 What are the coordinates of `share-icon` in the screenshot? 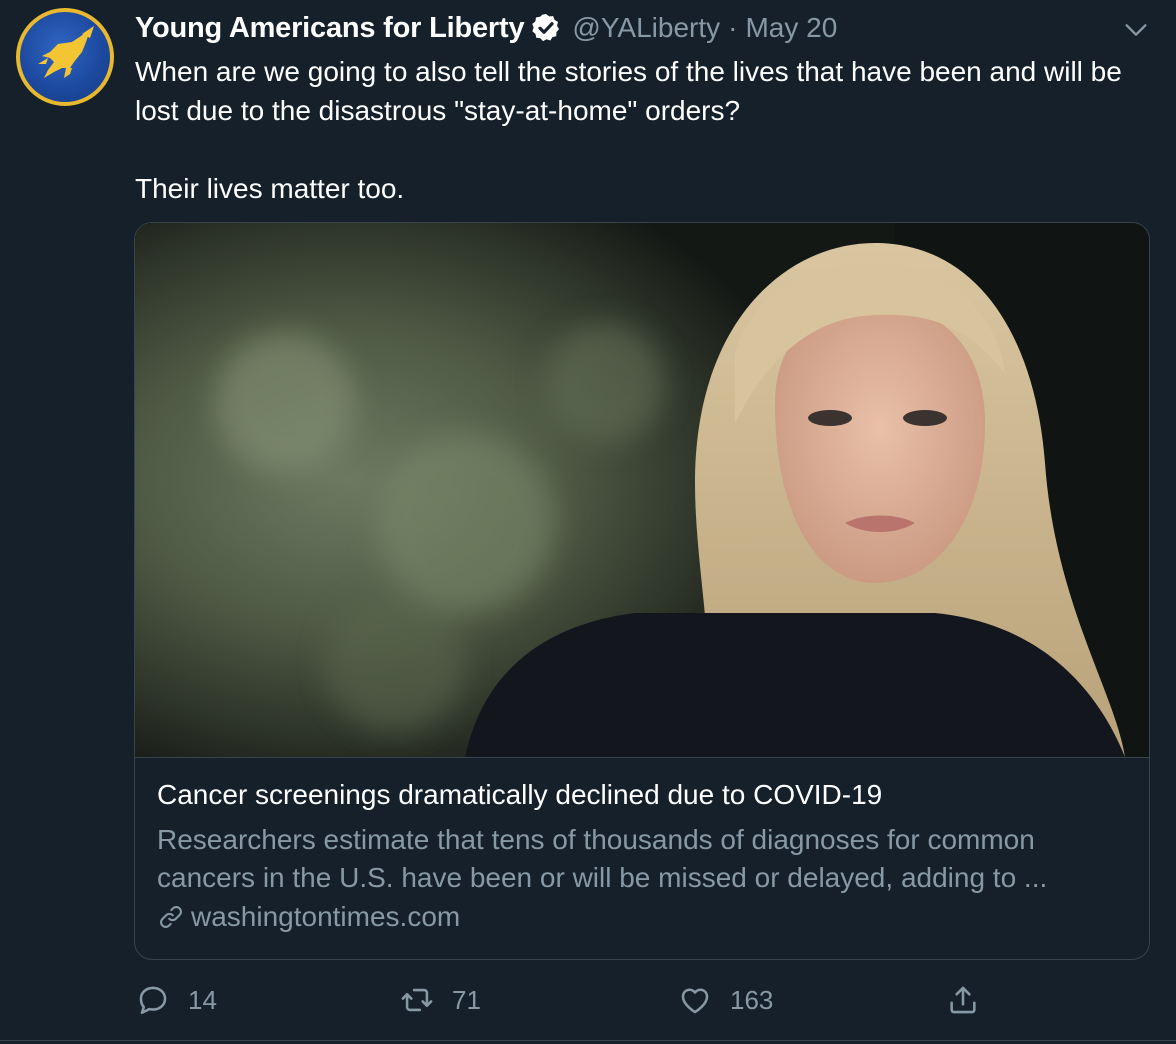 It's located at (963, 1000).